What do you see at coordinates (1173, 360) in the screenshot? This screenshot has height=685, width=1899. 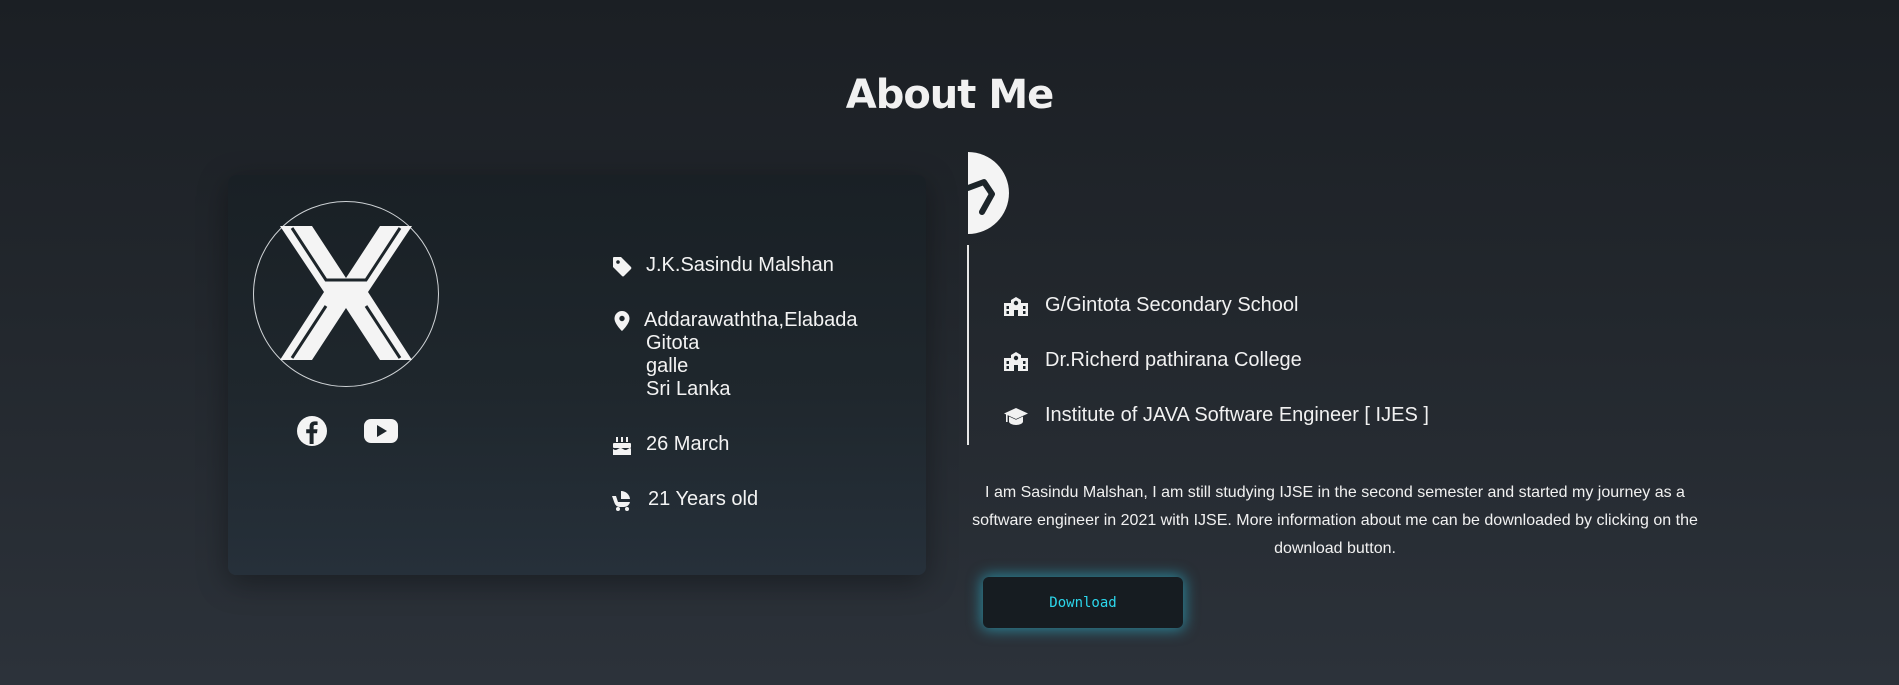 I see `education-label: Dr.Richerd pathirana College` at bounding box center [1173, 360].